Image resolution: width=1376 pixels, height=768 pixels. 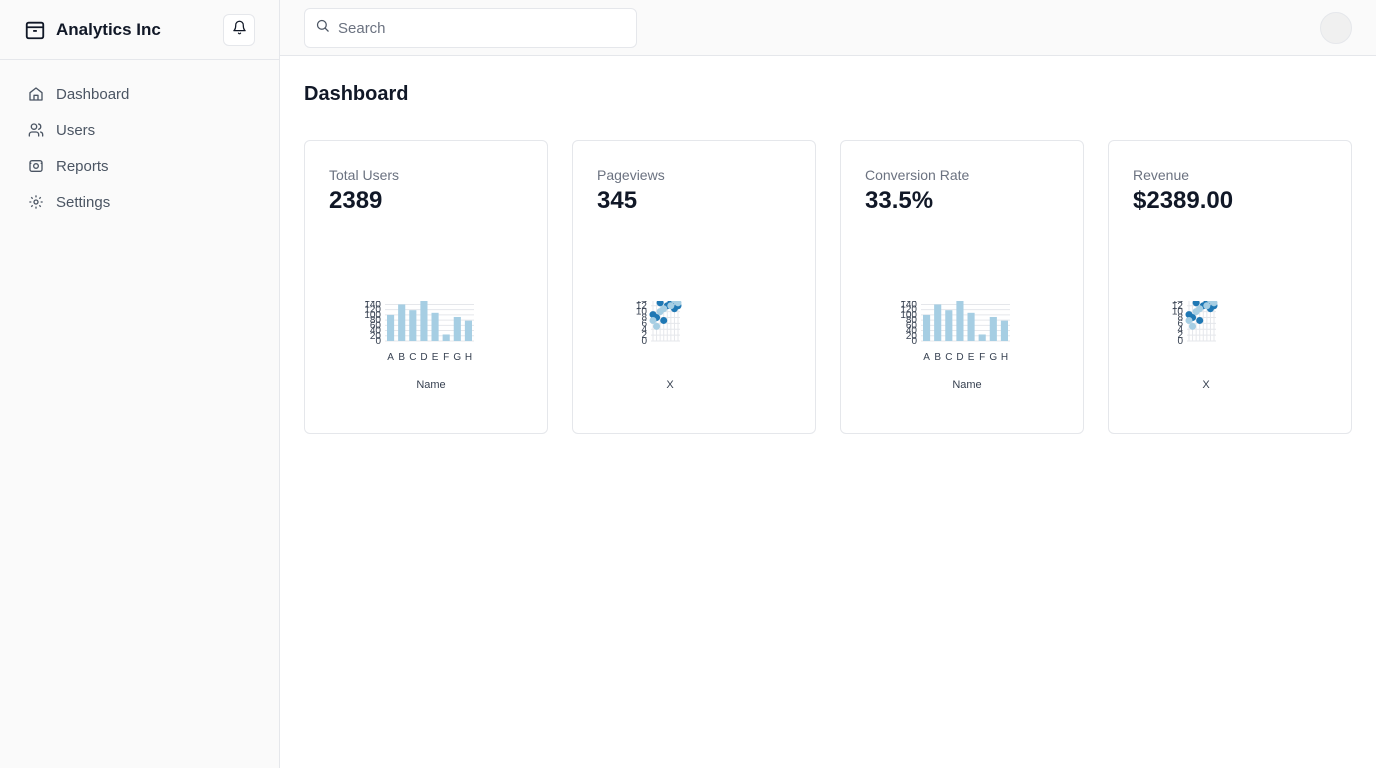 What do you see at coordinates (139, 130) in the screenshot?
I see `sidebar-item-users: Users` at bounding box center [139, 130].